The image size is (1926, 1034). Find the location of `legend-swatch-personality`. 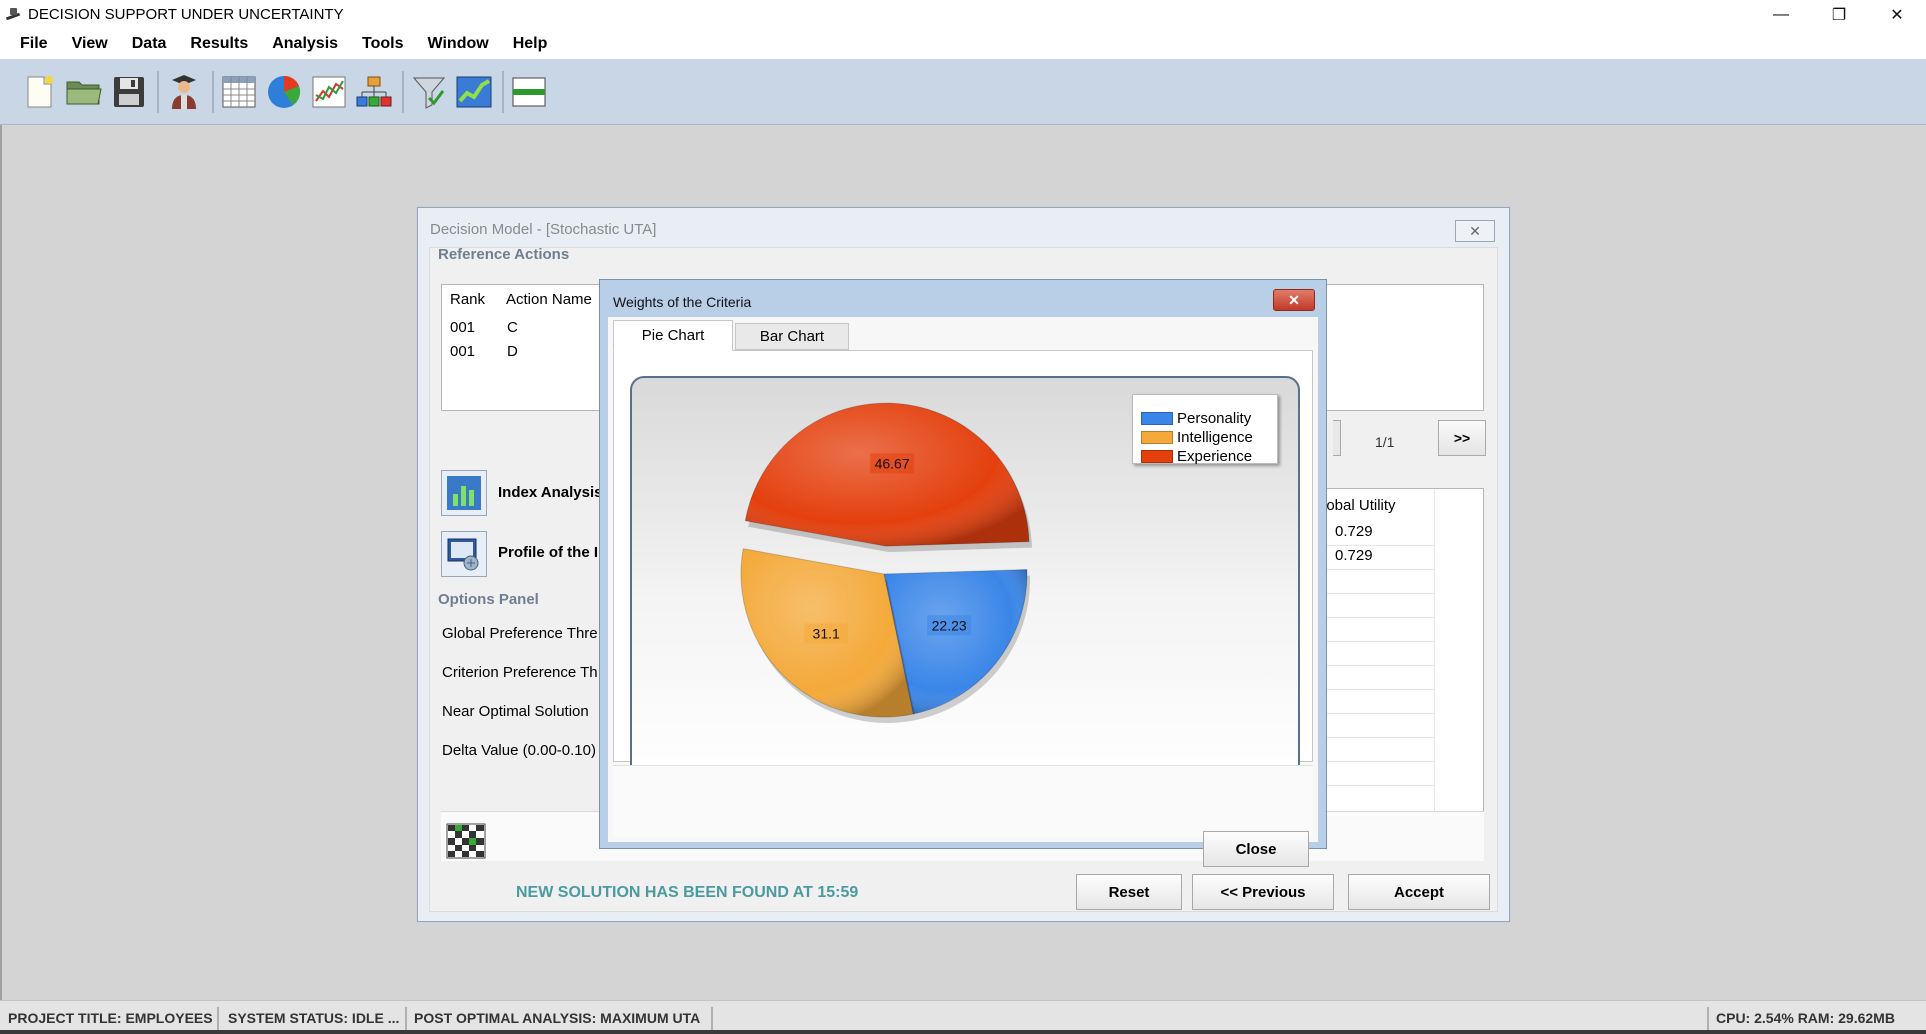

legend-swatch-personality is located at coordinates (1157, 418).